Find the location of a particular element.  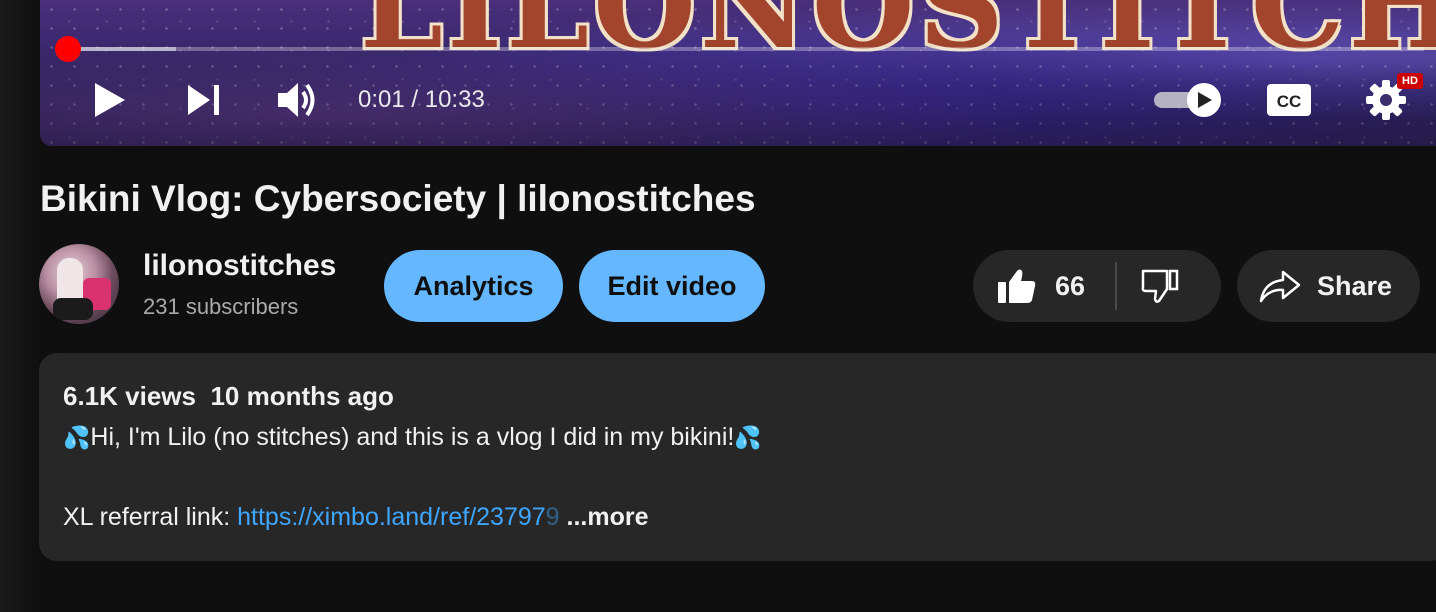

view-and-date: 6.1K views 10 months ago is located at coordinates (228, 396).